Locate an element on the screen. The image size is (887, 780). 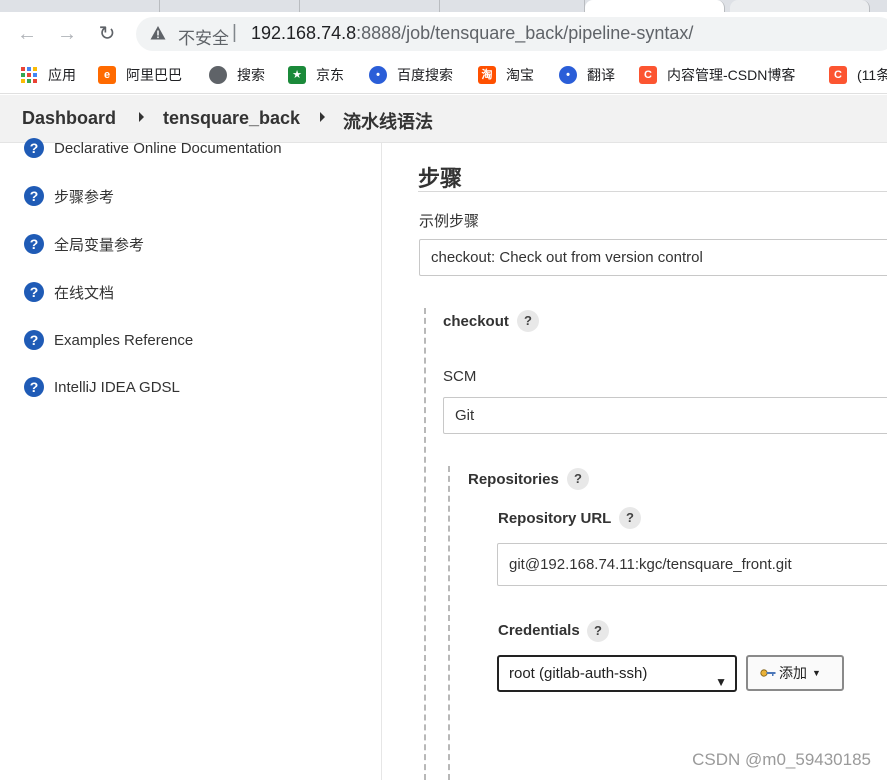
credentials-select: root (gitlab-auth-ssh) ▼ is located at coordinates (617, 673).